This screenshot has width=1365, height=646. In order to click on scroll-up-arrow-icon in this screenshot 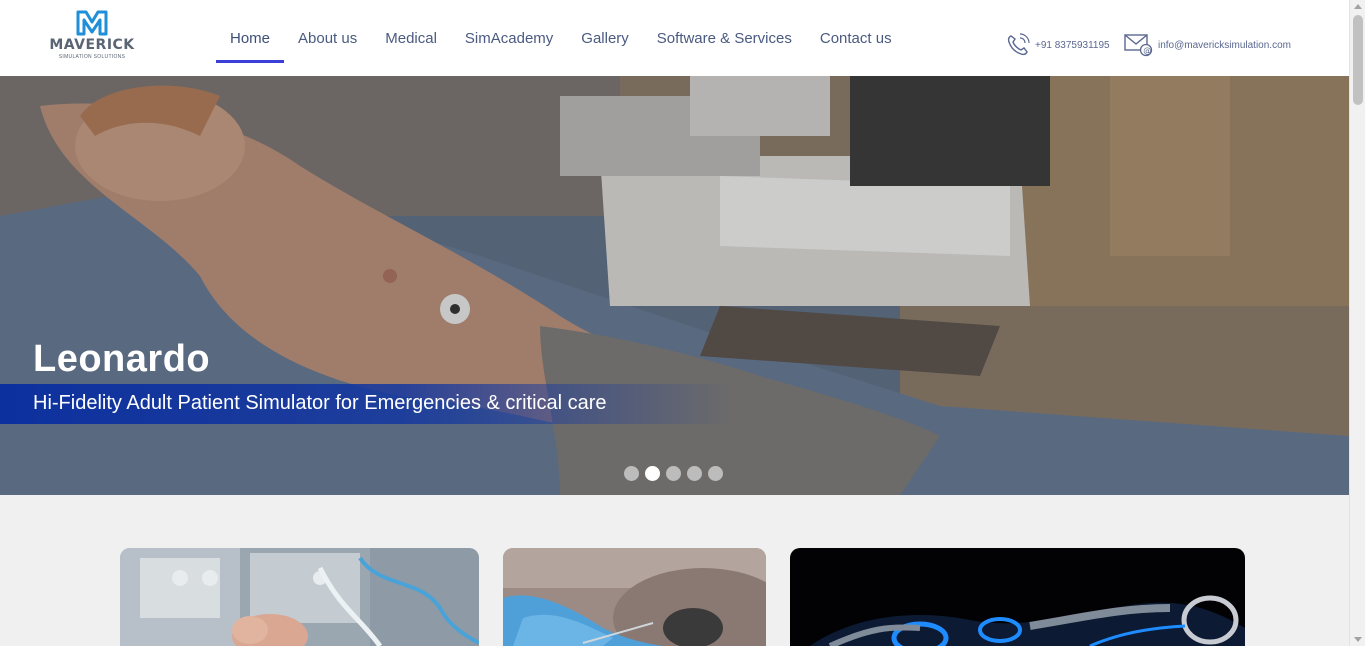, I will do `click(1358, 6)`.